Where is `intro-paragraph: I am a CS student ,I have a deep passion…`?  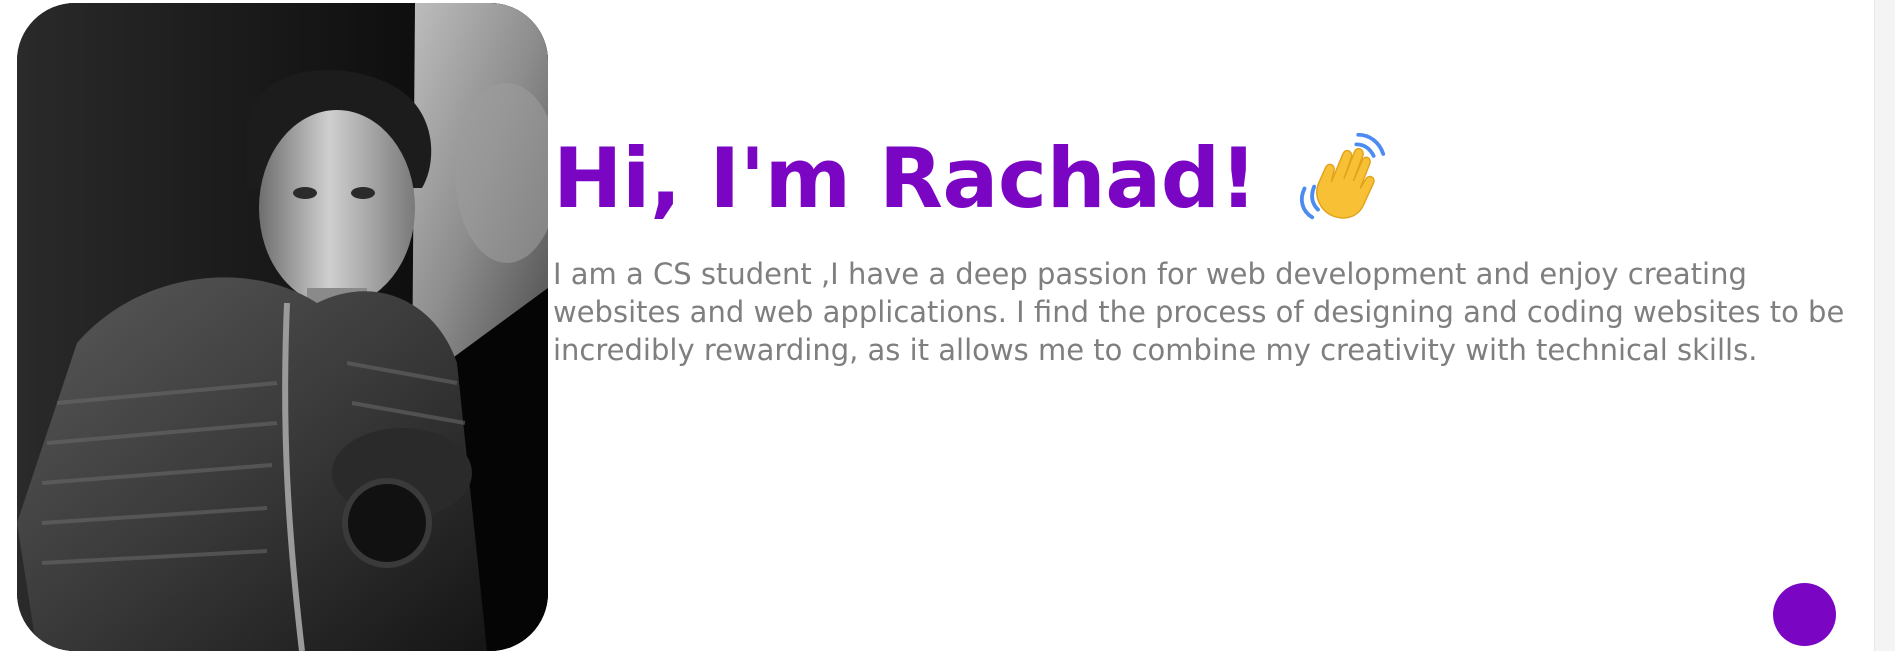
intro-paragraph: I am a CS student ,I have a deep passion… is located at coordinates (1199, 312).